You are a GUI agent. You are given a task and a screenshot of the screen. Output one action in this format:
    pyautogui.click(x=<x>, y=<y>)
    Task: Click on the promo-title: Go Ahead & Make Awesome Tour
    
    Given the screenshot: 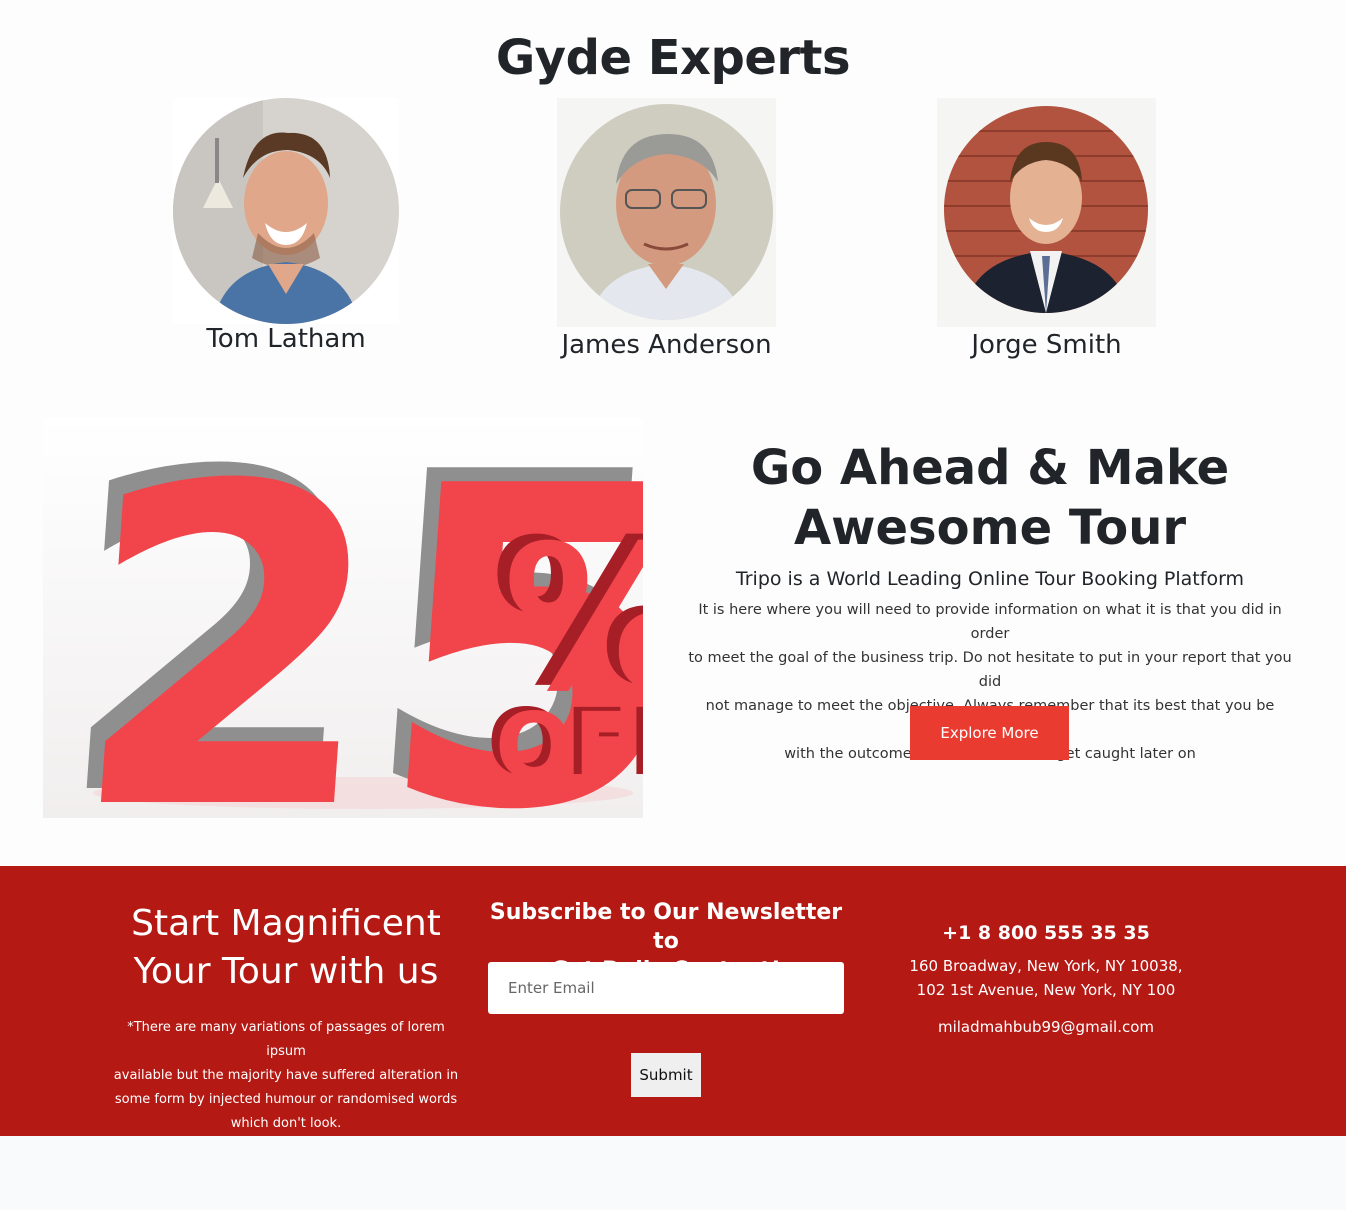 What is the action you would take?
    pyautogui.click(x=990, y=498)
    